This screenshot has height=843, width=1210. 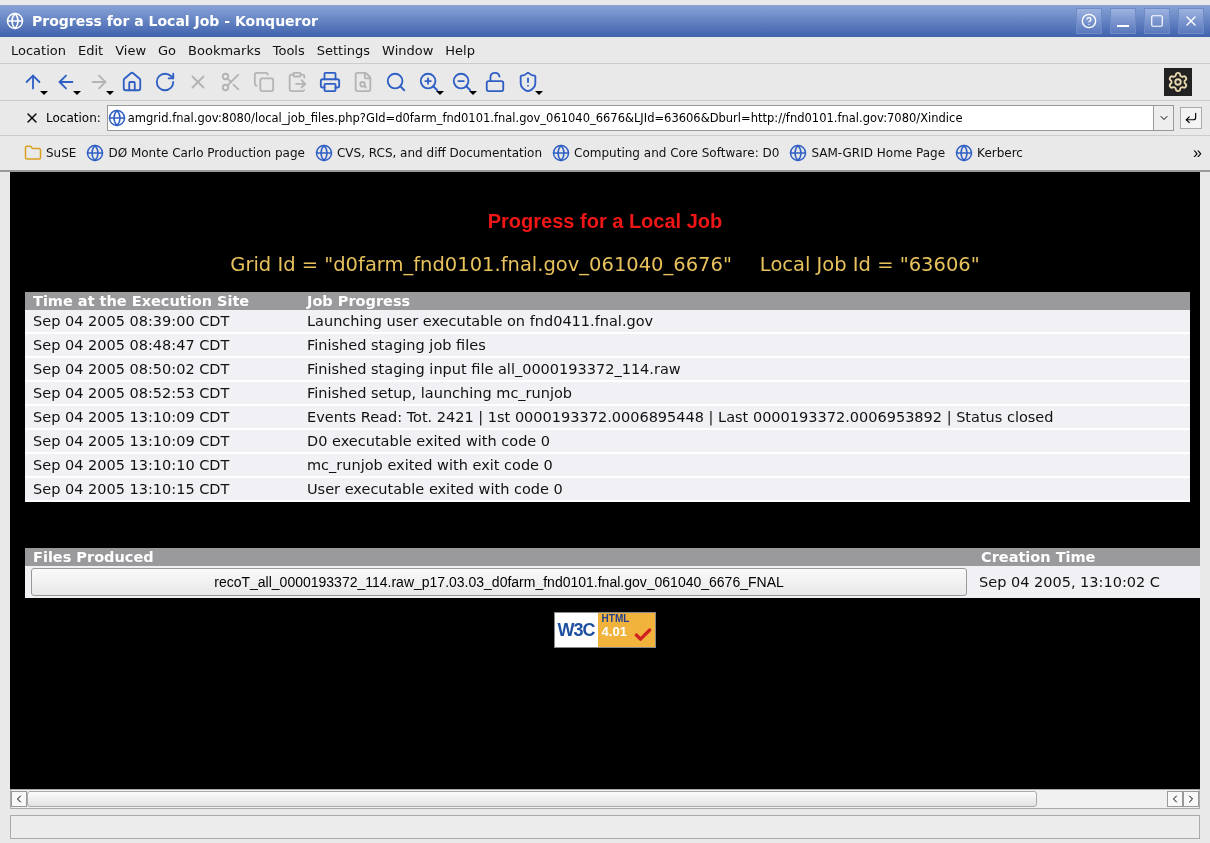 I want to click on bookmark-item: SAM-GRID Home Page, so click(x=867, y=153).